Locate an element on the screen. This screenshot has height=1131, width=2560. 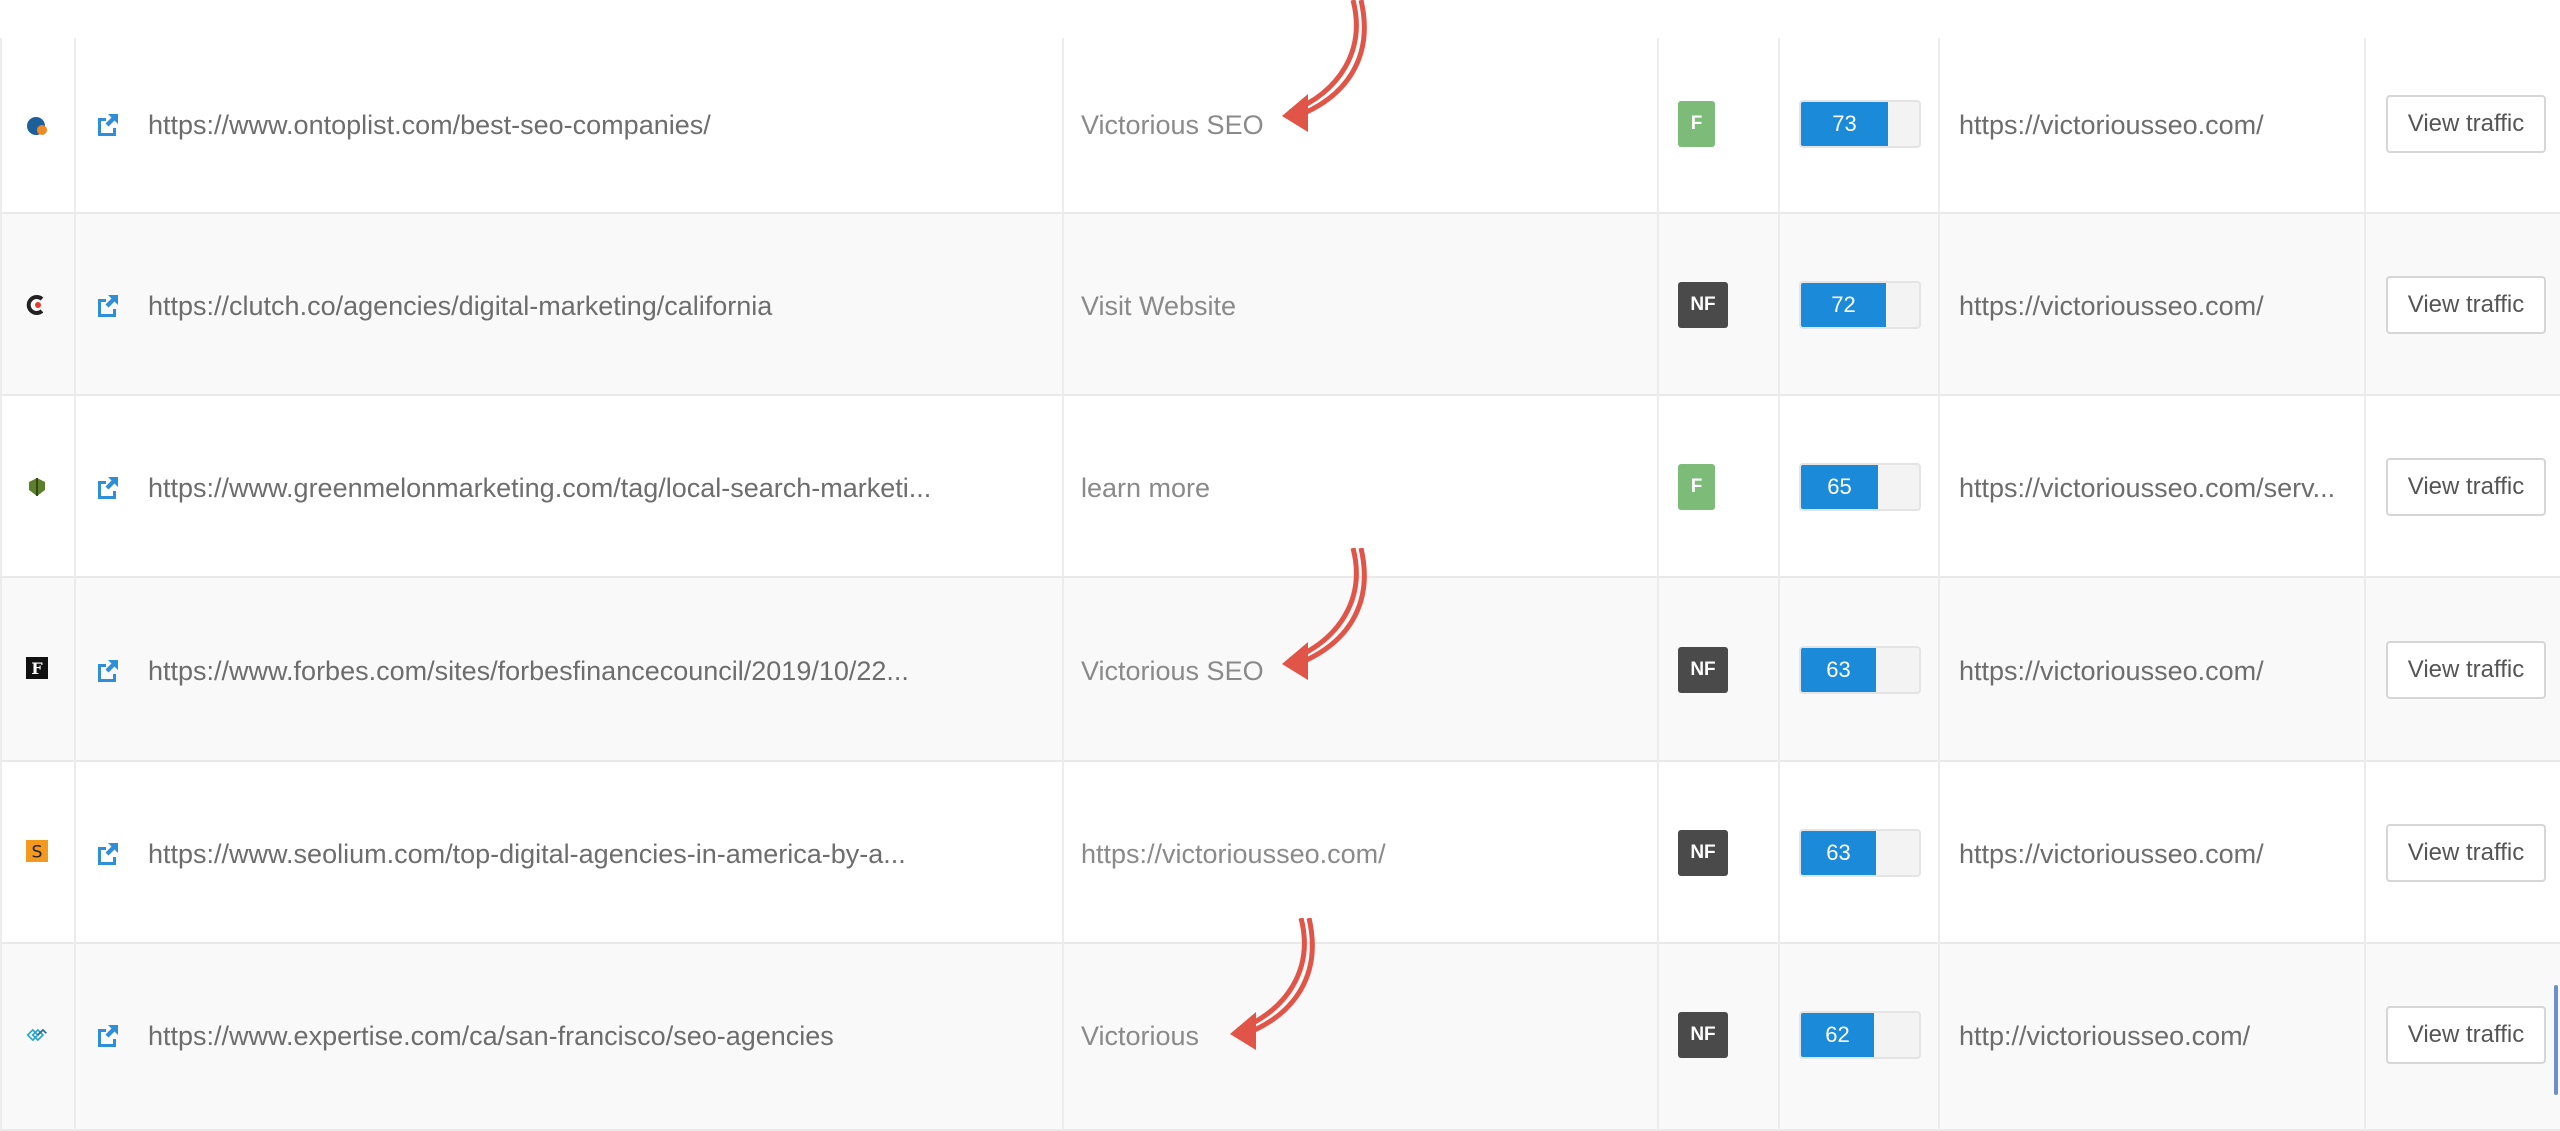
forbes-favicon-icon: F is located at coordinates (37, 668).